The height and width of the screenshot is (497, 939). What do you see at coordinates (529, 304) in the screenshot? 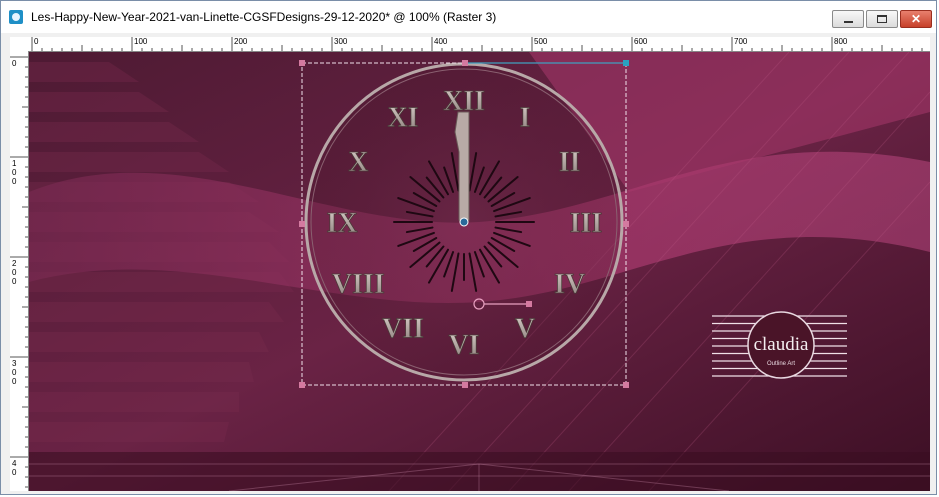
I see `rotation-handle` at bounding box center [529, 304].